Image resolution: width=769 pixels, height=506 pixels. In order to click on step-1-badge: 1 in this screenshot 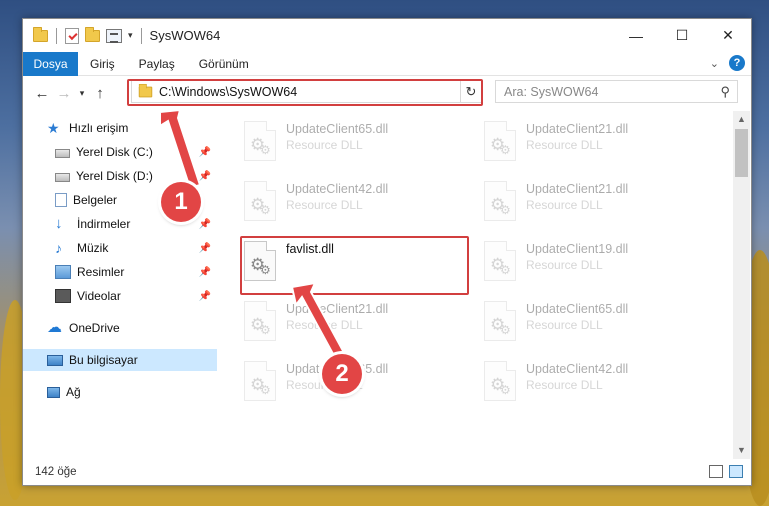, I will do `click(181, 202)`.